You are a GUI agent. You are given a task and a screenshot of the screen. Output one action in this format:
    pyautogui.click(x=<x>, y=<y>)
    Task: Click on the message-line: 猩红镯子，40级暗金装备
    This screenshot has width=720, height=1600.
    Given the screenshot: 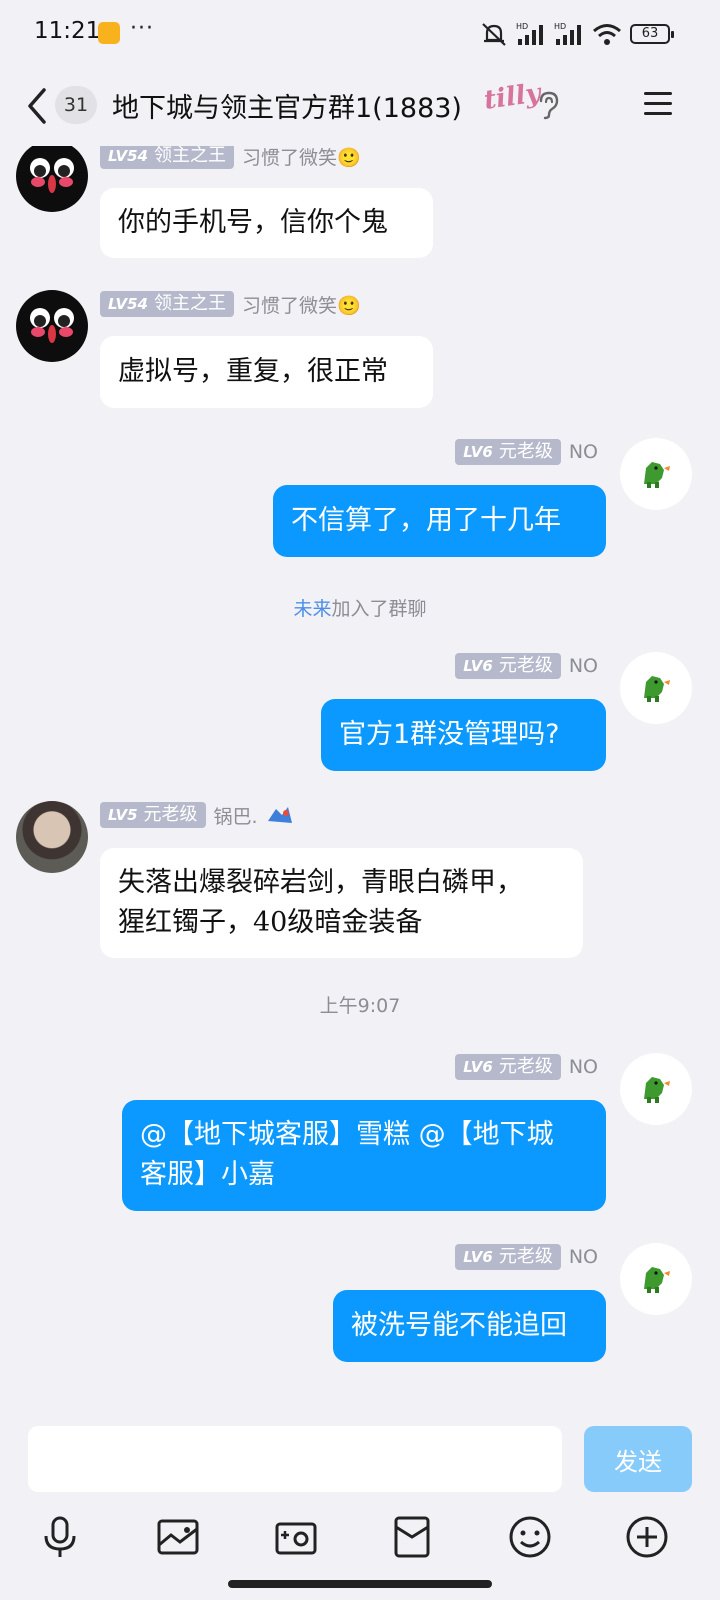 What is the action you would take?
    pyautogui.click(x=270, y=922)
    